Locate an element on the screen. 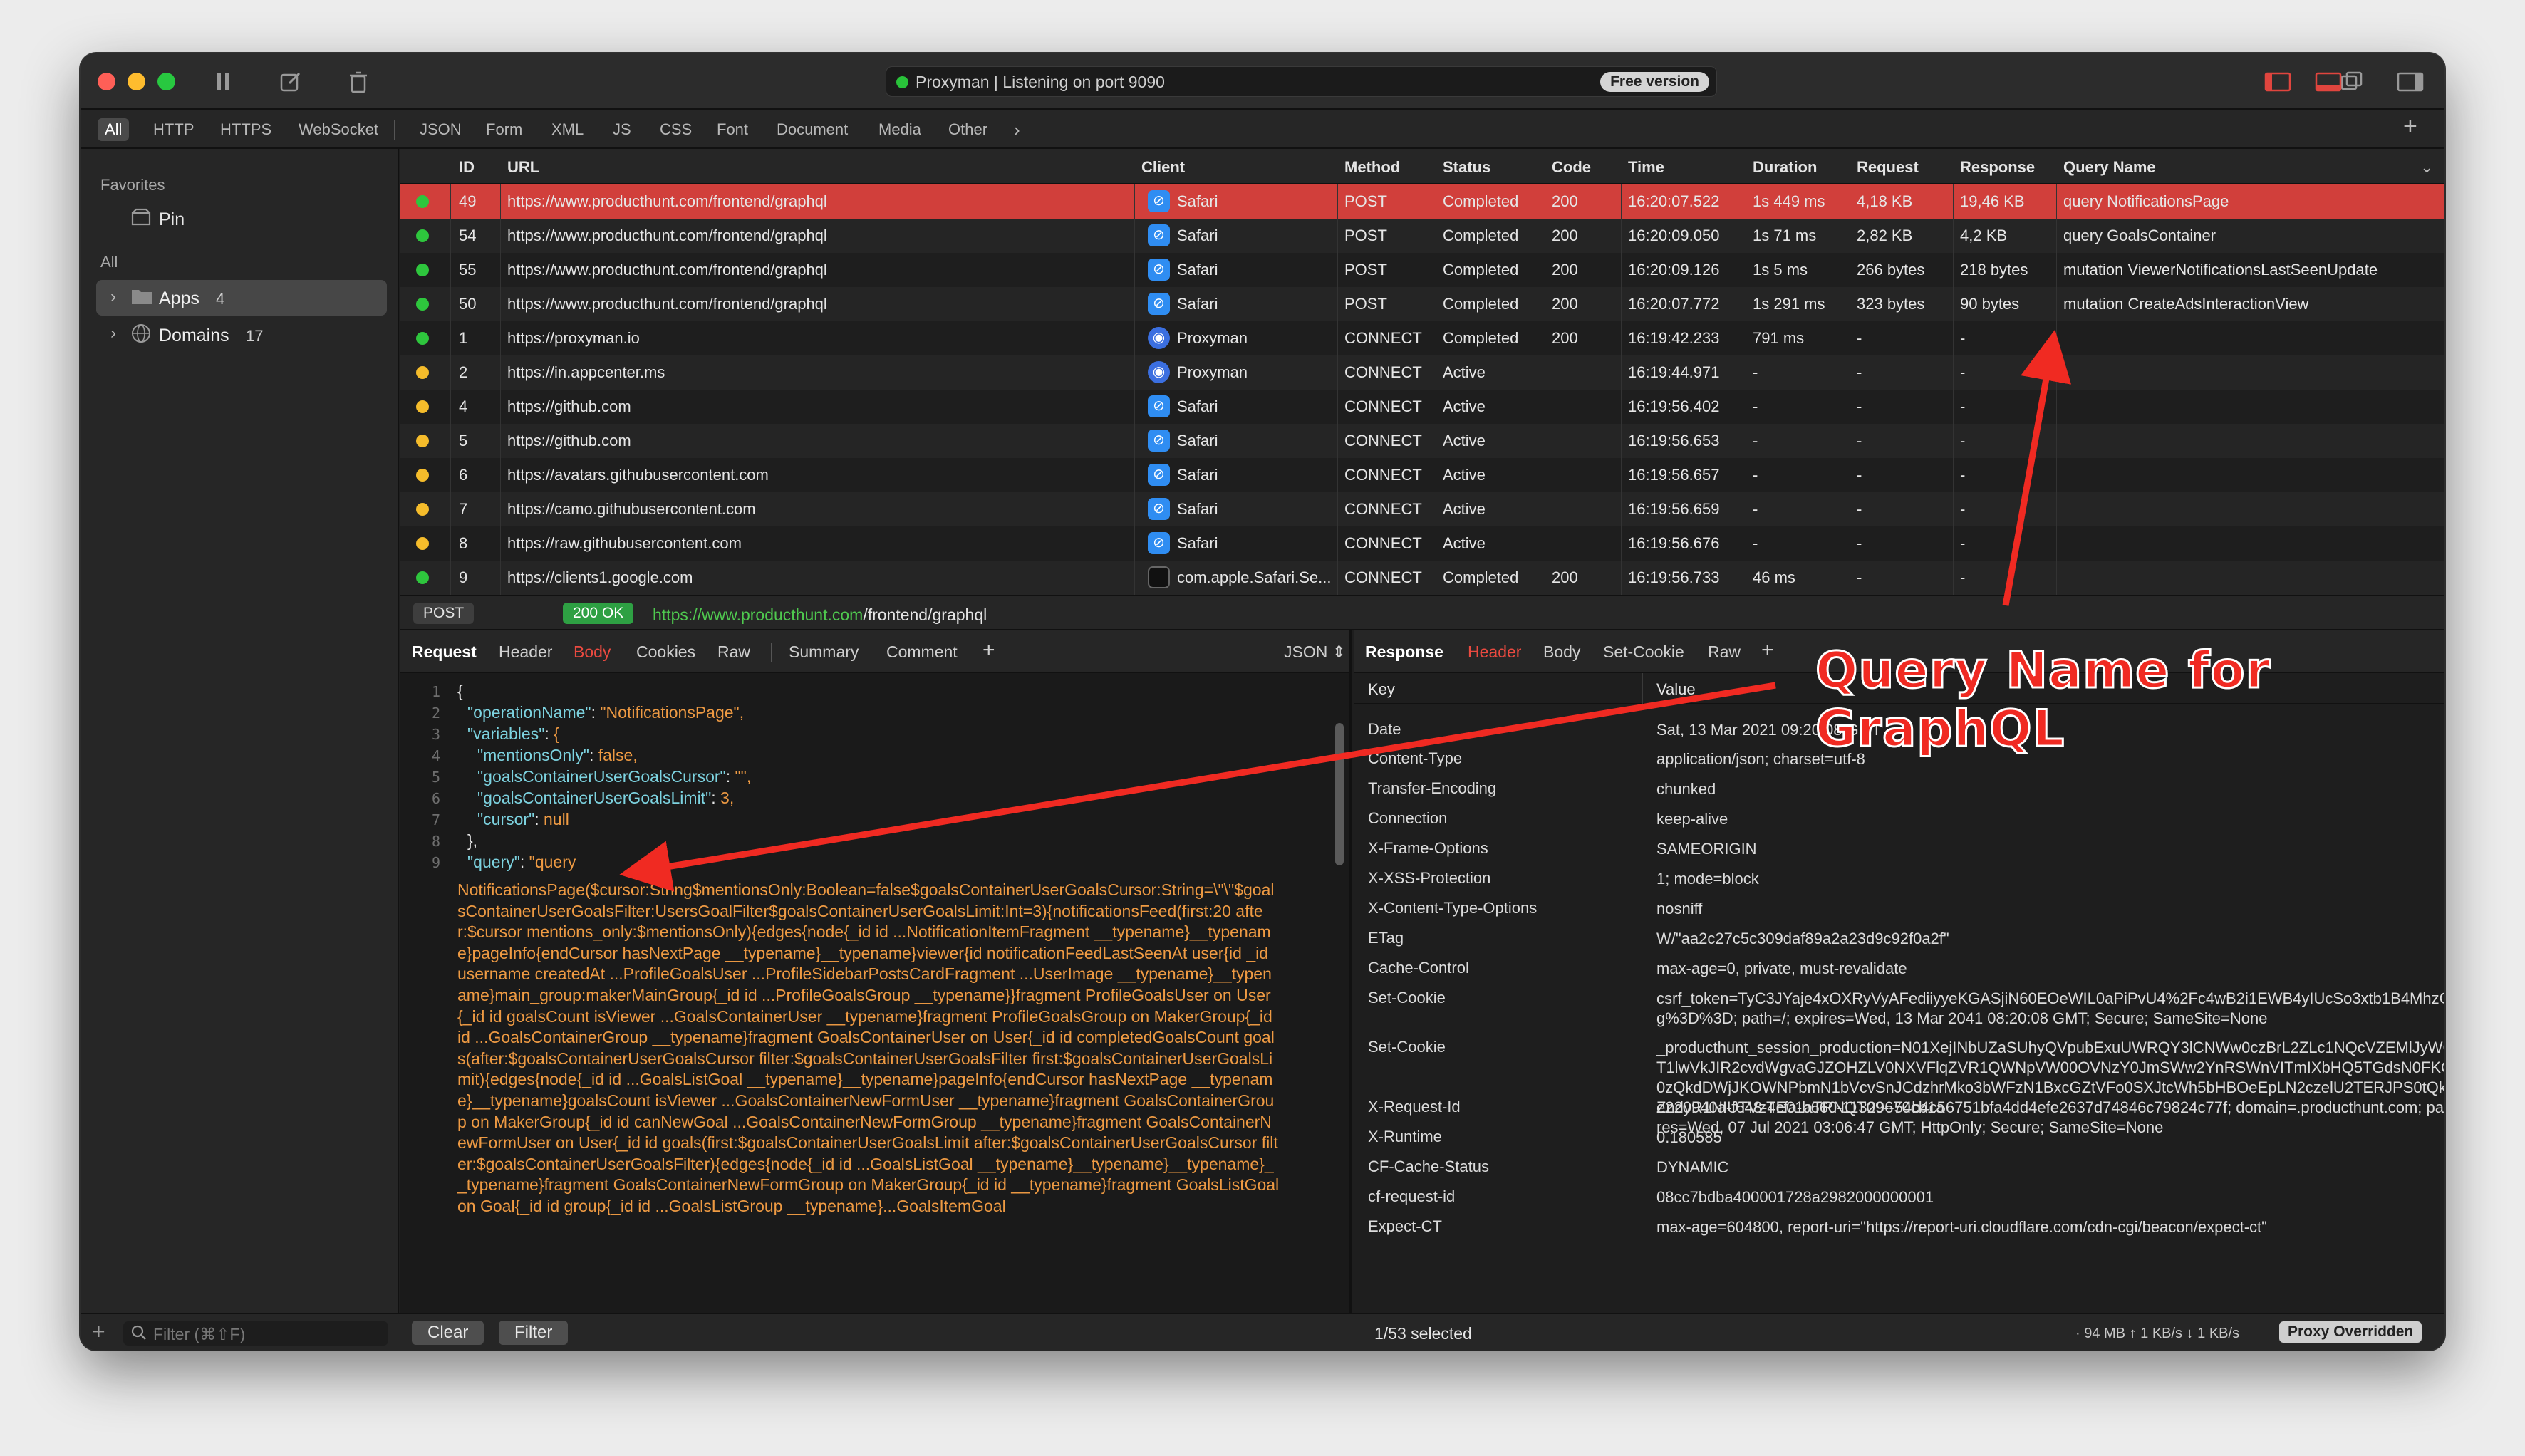 Image resolution: width=2525 pixels, height=1456 pixels. tab-request-body: Body is located at coordinates (592, 652).